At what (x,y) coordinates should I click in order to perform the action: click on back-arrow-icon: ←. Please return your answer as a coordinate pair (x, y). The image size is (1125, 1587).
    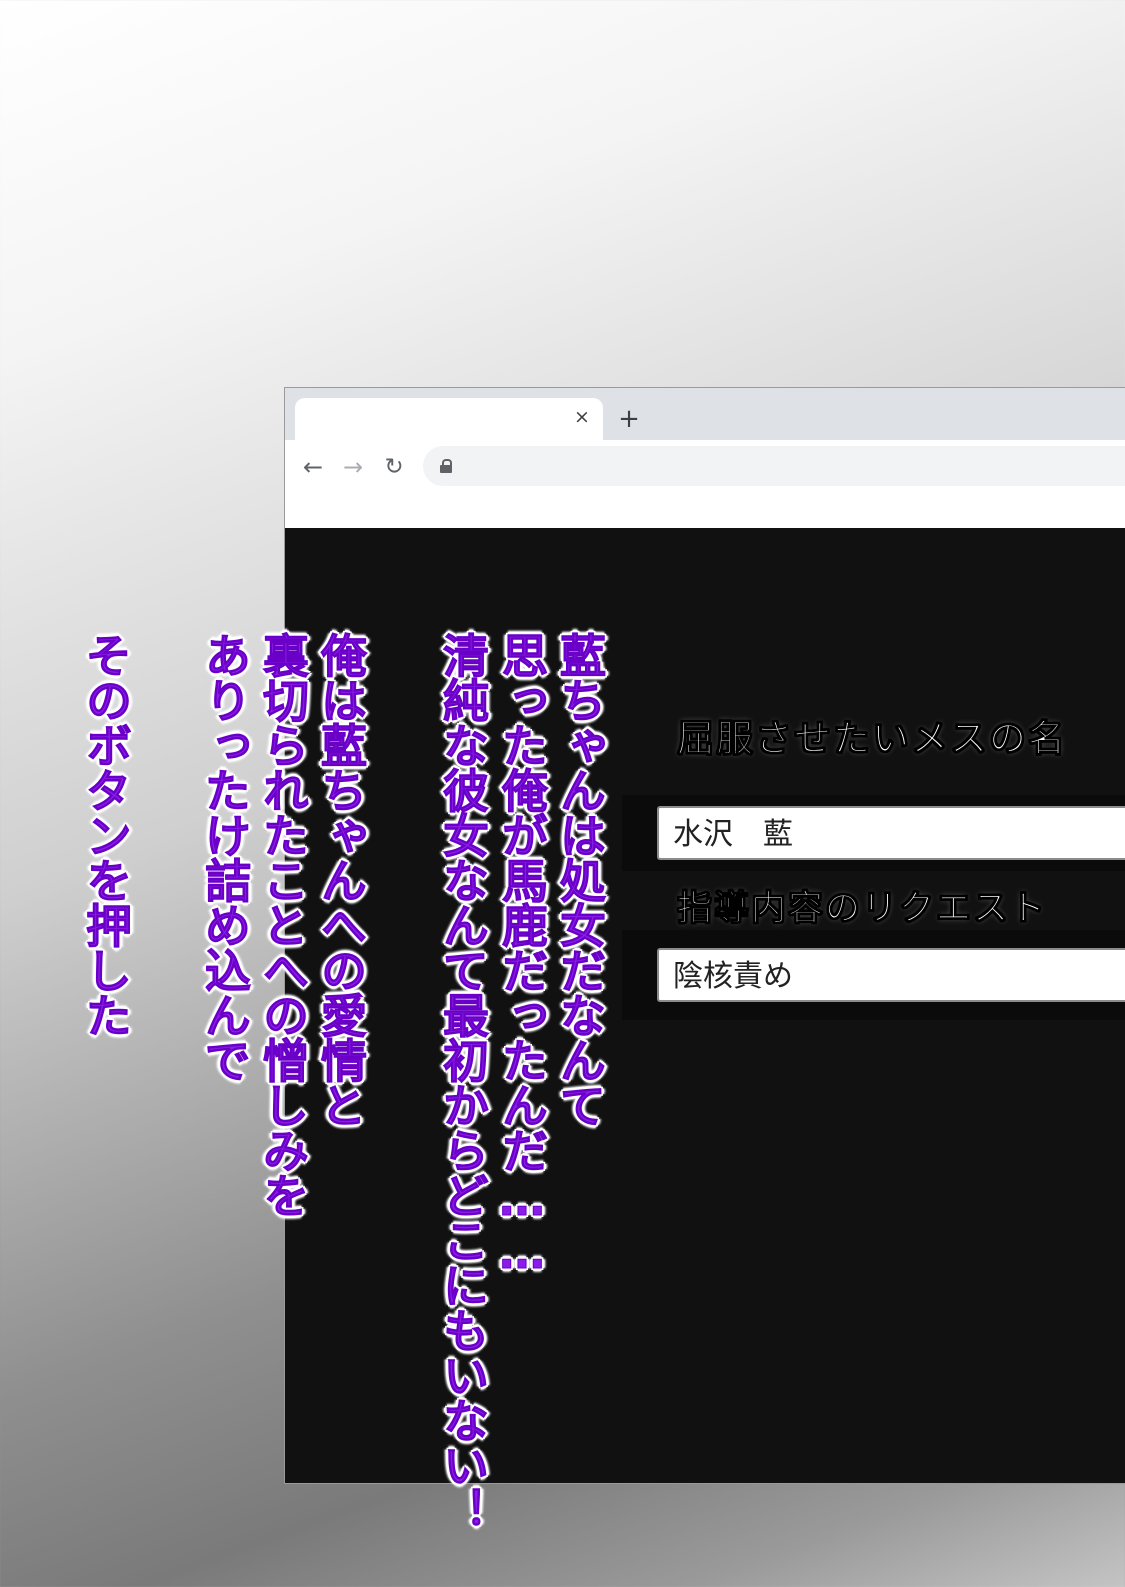
    Looking at the image, I should click on (313, 467).